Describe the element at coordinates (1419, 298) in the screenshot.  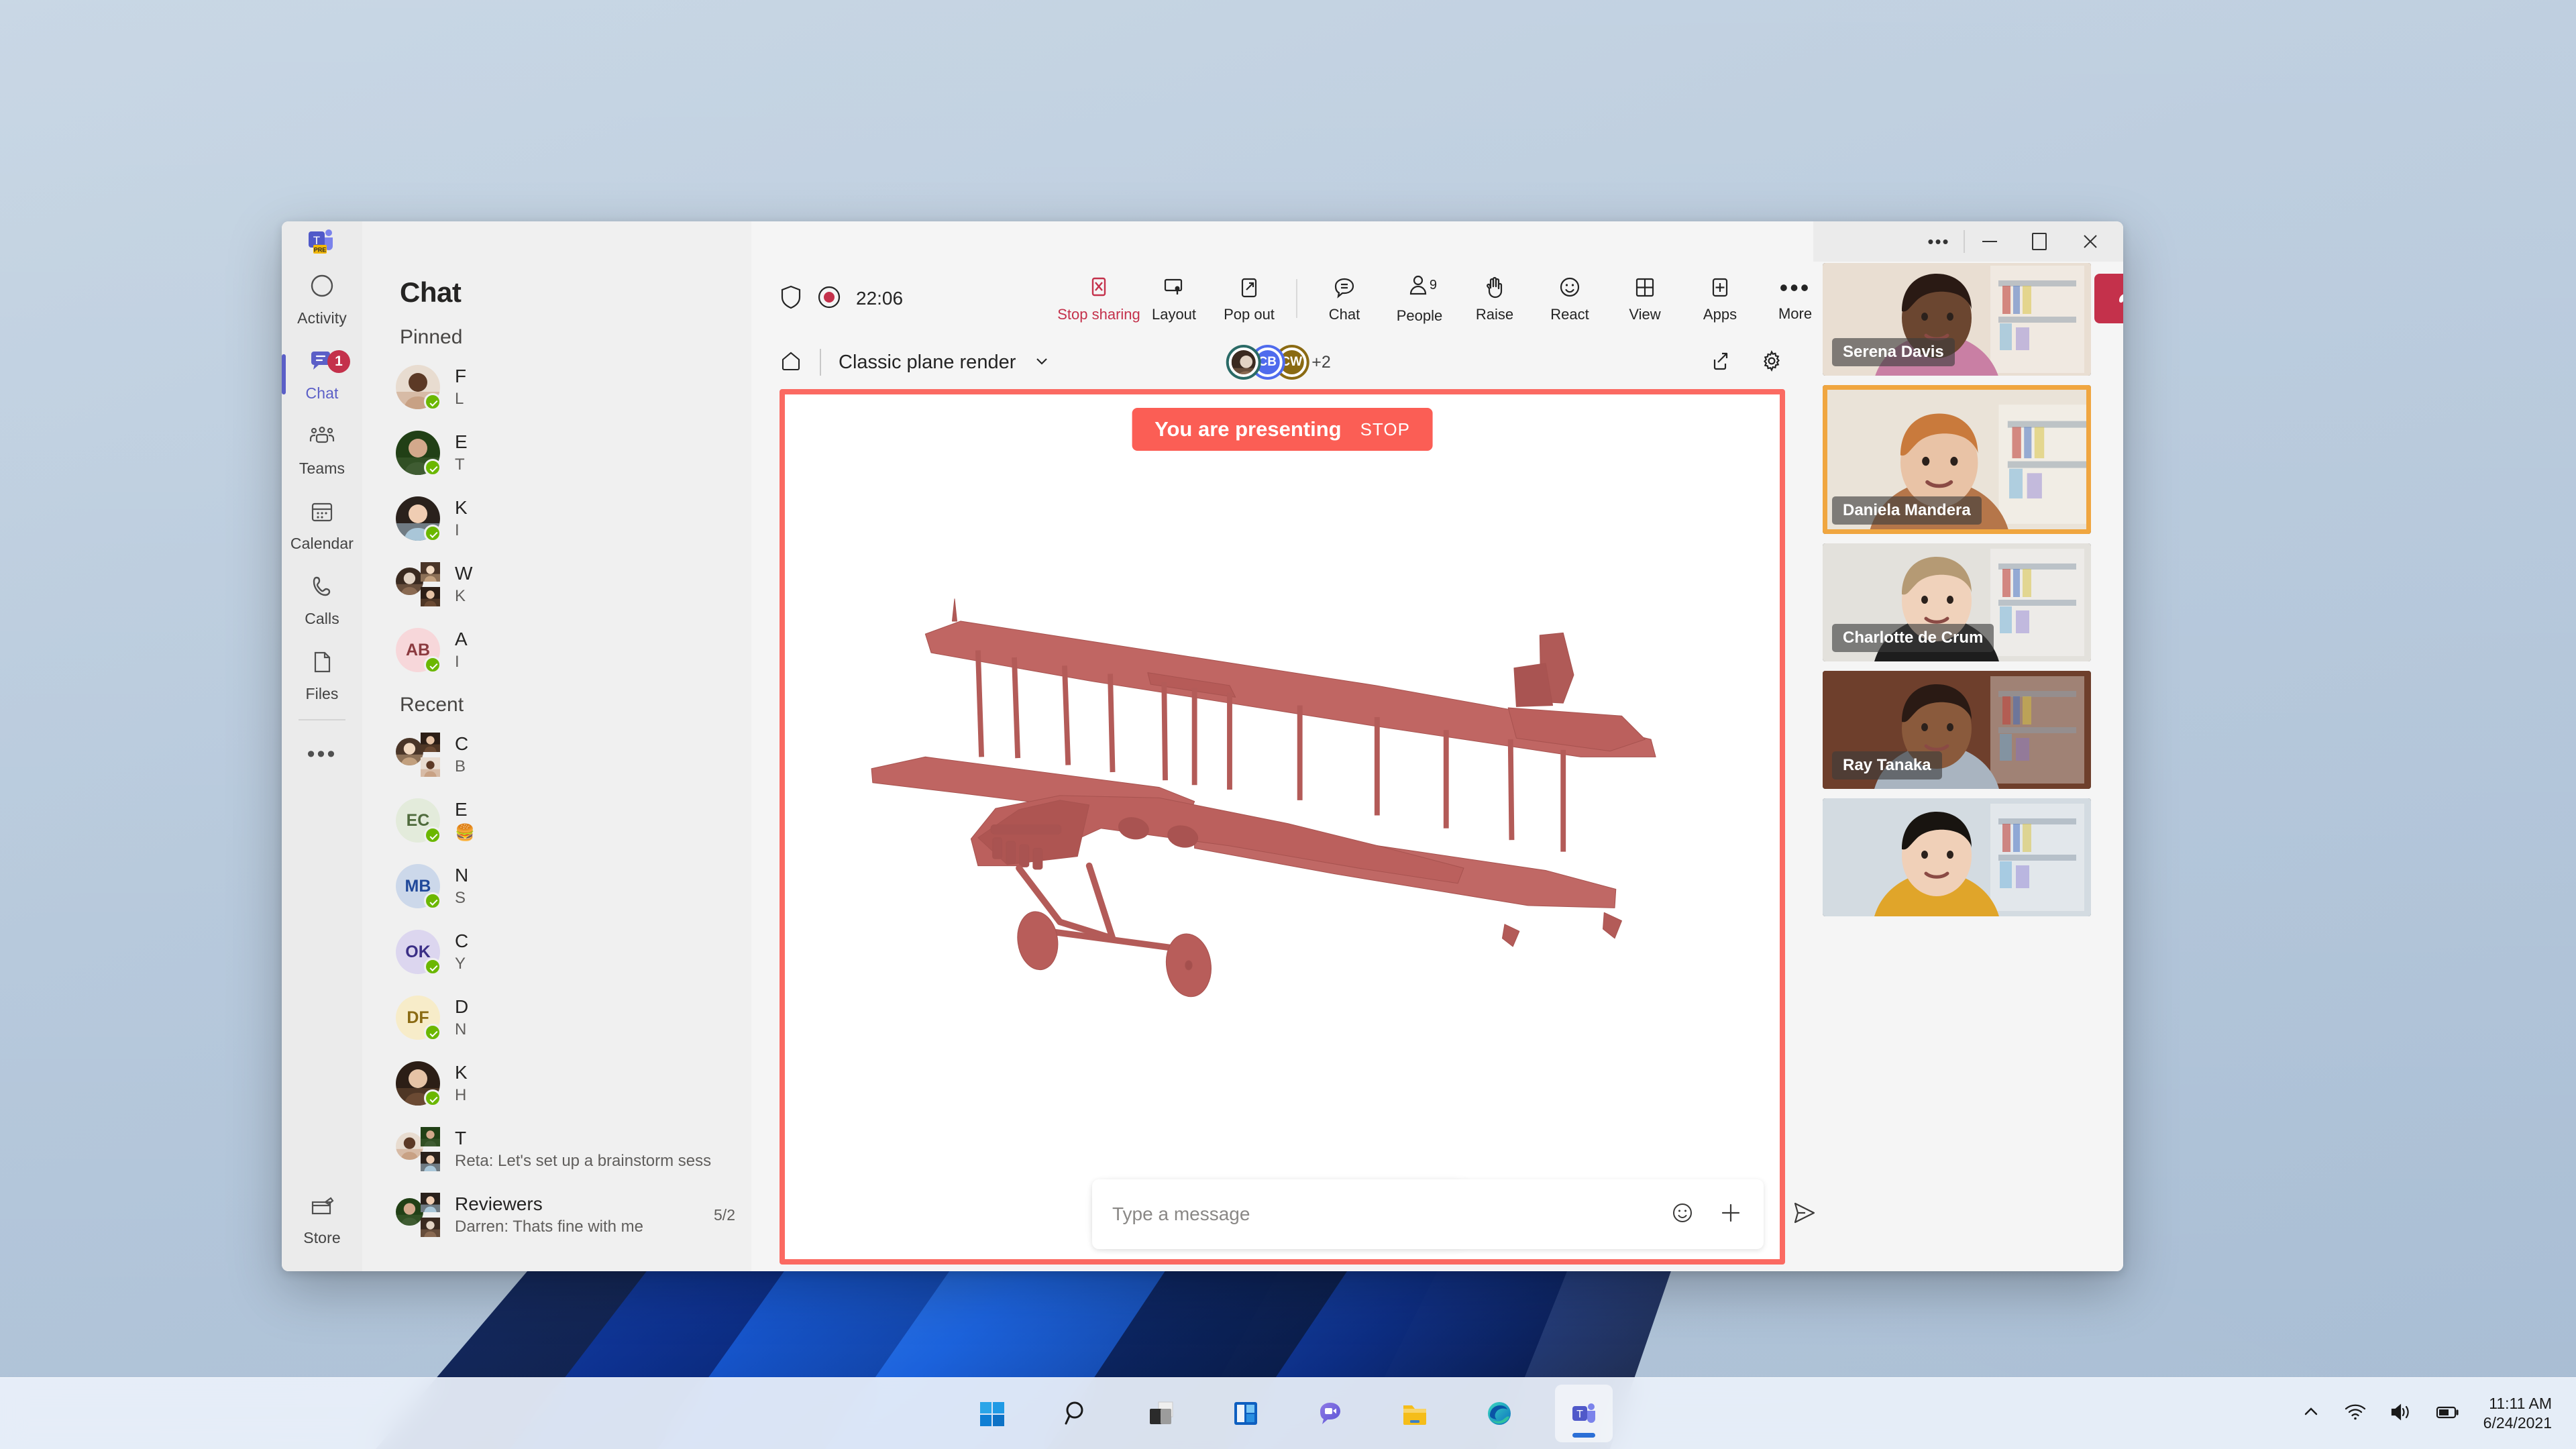
I see `people-button: 9 People` at that location.